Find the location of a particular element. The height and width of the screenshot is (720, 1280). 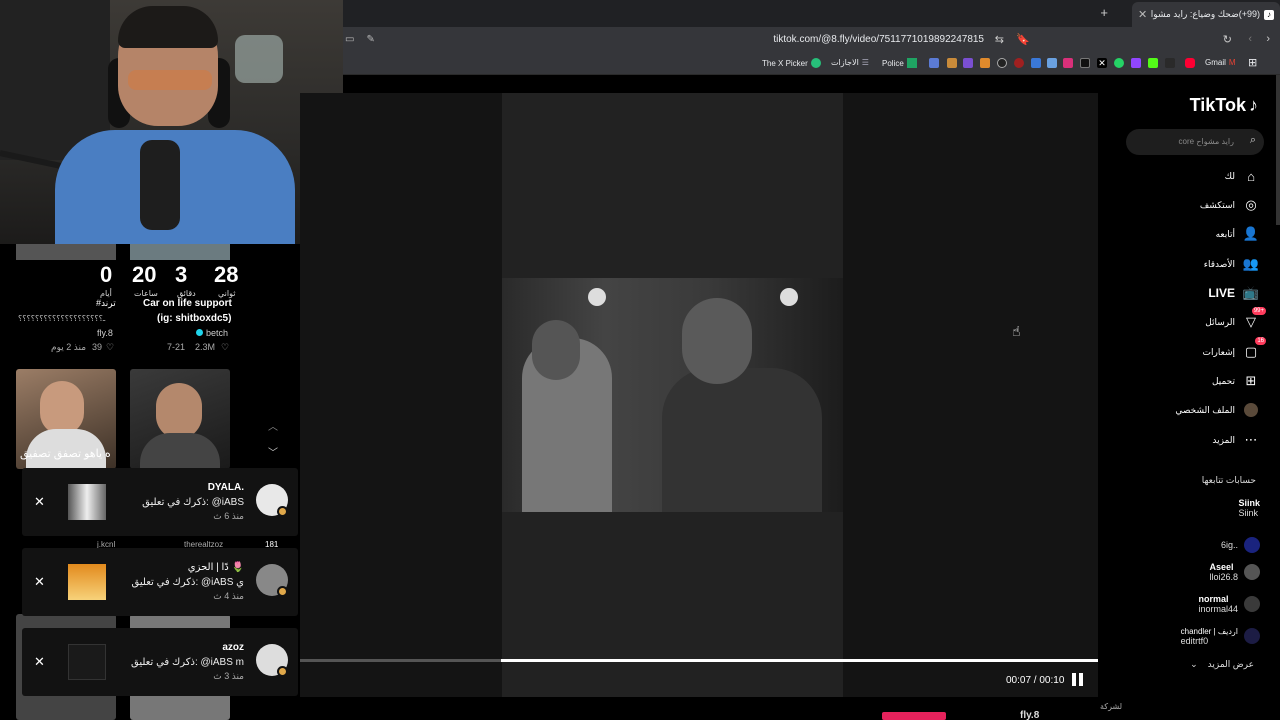

twitch-icon is located at coordinates (1136, 63).